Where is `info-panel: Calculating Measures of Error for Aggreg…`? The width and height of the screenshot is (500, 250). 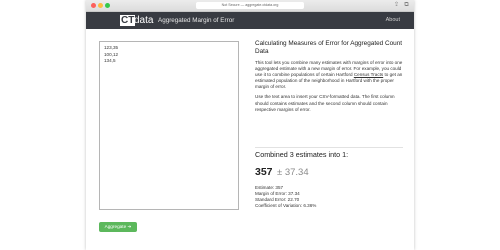
info-panel: Calculating Measures of Error for Aggreg… is located at coordinates (330, 78).